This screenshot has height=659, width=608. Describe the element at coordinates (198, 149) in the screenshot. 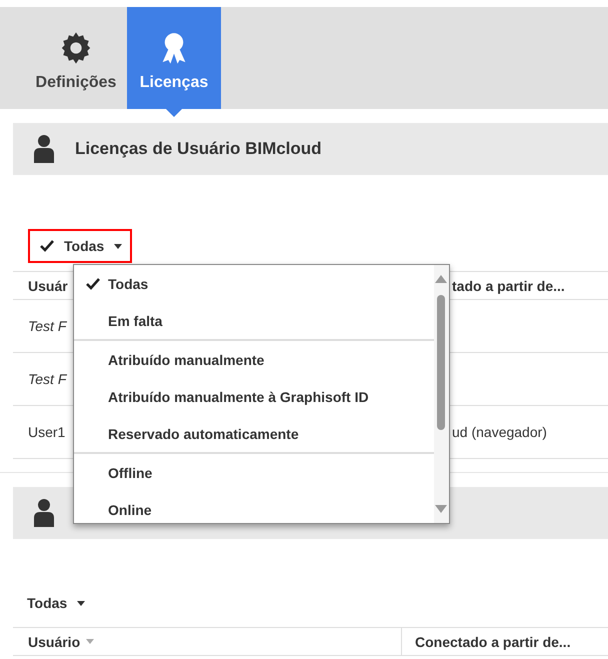

I see `section-title: Licenças de Usuário BIMcloud` at that location.